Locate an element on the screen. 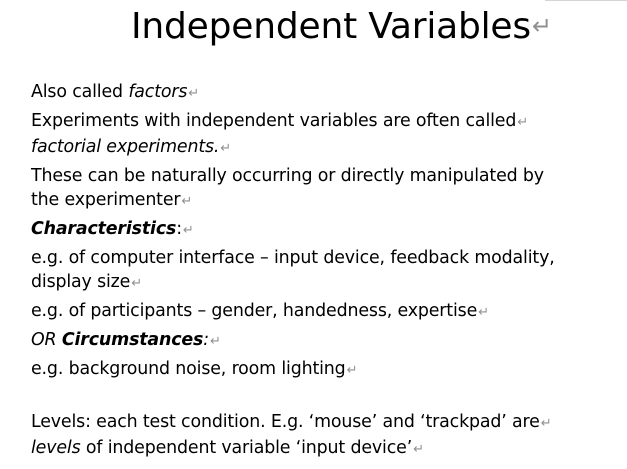 The image size is (627, 469). paragraph-circumstances: OR Circumstances:↵ is located at coordinates (321, 341).